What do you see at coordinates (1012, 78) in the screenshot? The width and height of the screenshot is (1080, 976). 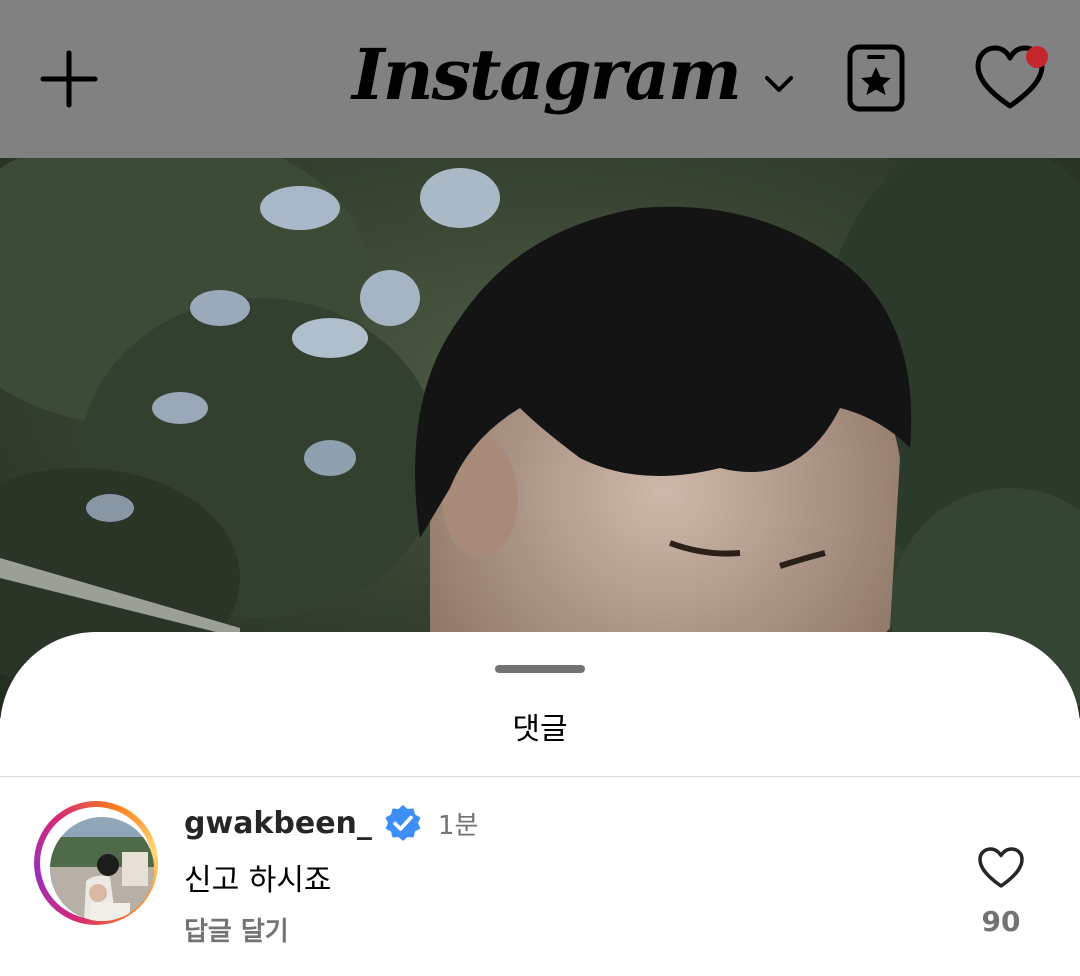 I see `activity-heart-icon` at bounding box center [1012, 78].